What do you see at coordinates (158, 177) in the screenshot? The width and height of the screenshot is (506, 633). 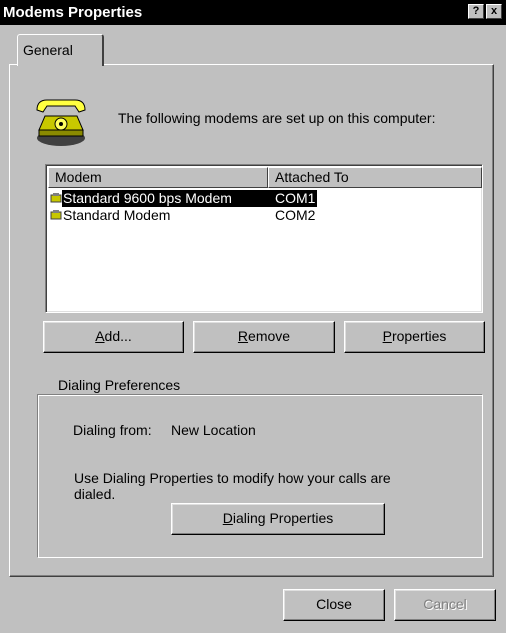 I see `column-header-modem: Modem` at bounding box center [158, 177].